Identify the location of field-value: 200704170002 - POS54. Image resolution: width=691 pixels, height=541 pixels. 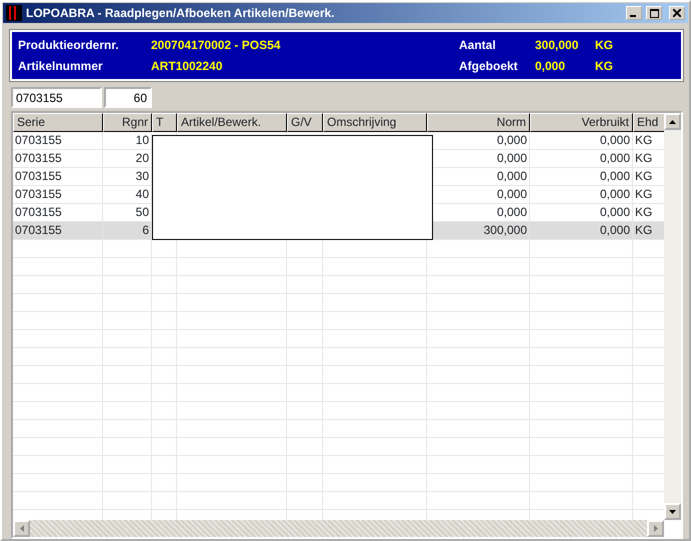
(216, 45).